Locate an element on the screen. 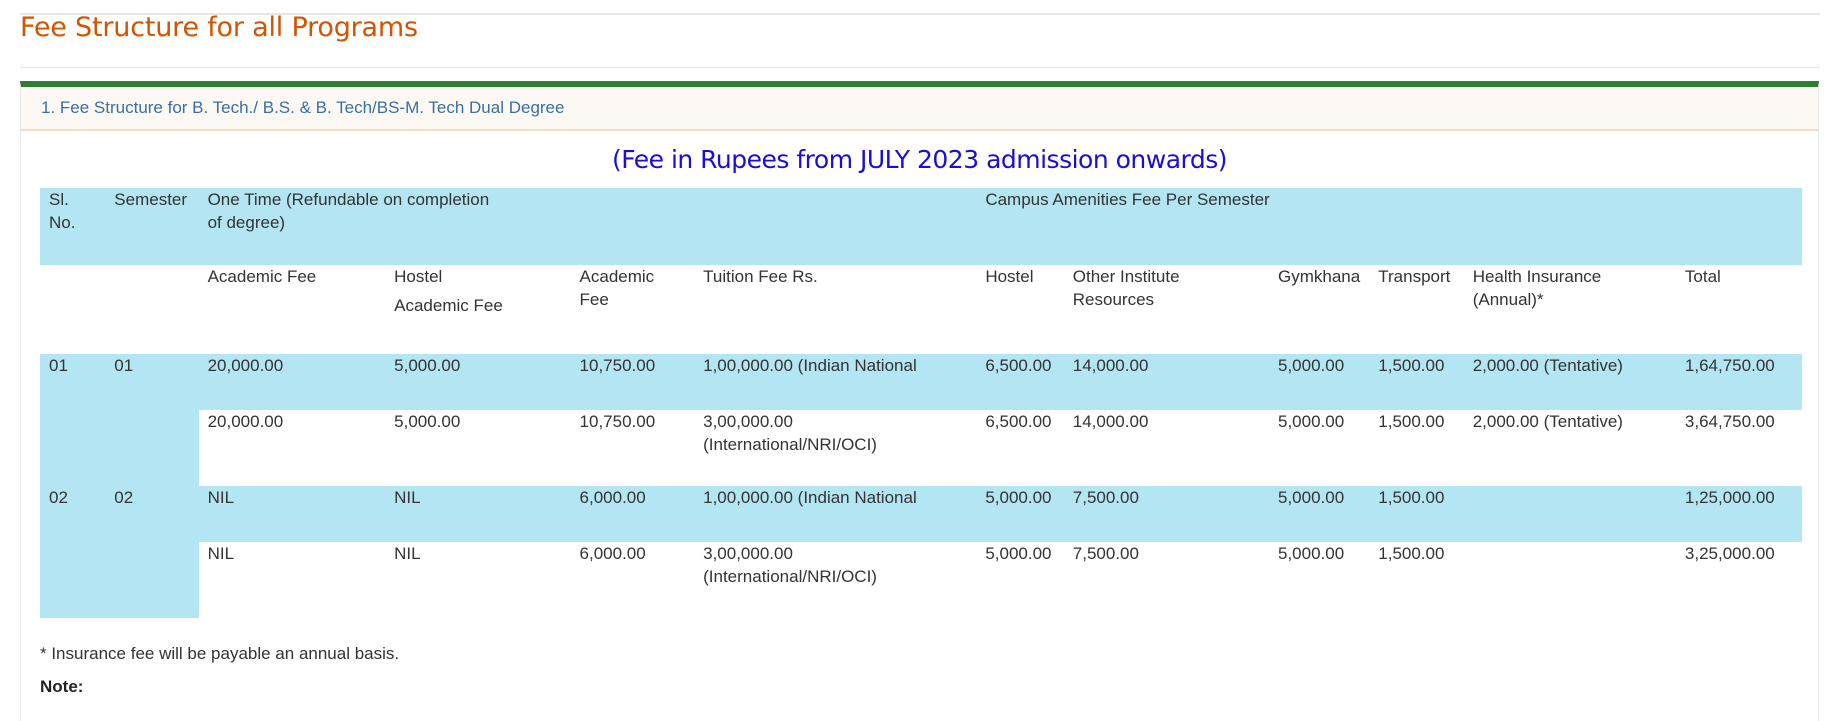 This screenshot has height=721, width=1846. header-semester: Semester is located at coordinates (151, 199).